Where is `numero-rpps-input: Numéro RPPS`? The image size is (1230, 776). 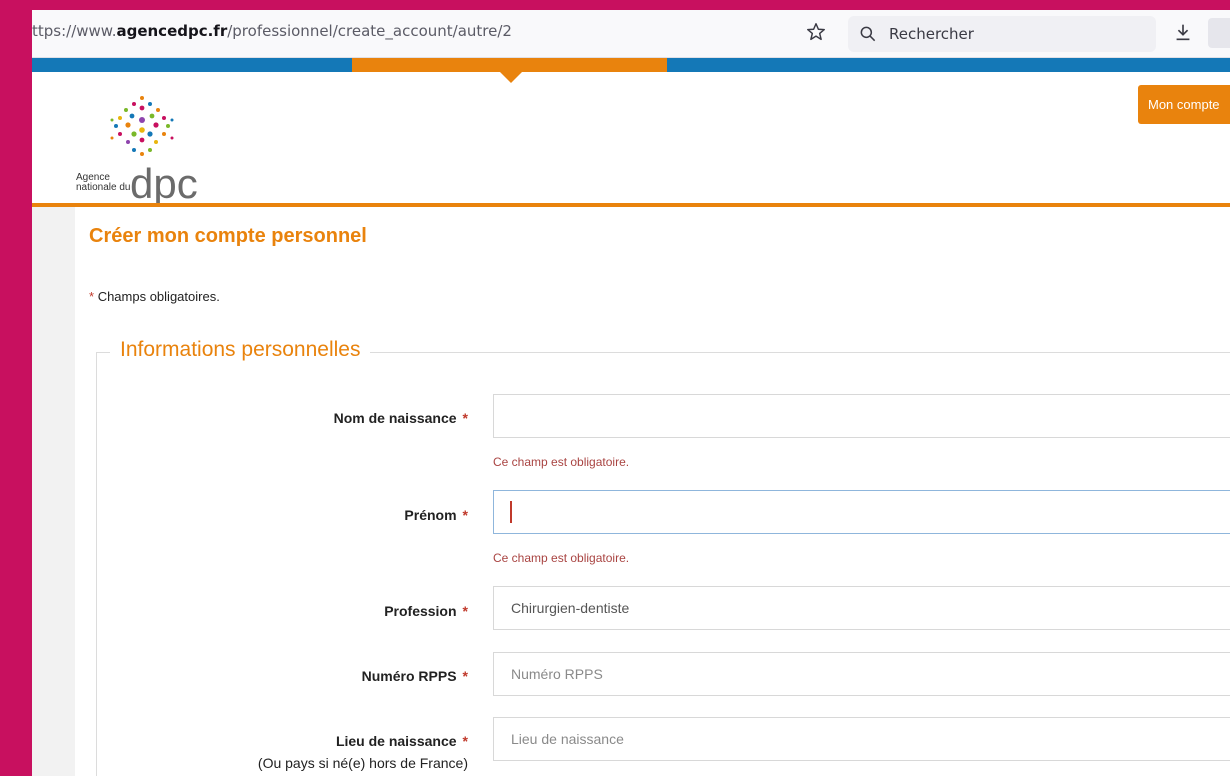 numero-rpps-input: Numéro RPPS is located at coordinates (861, 674).